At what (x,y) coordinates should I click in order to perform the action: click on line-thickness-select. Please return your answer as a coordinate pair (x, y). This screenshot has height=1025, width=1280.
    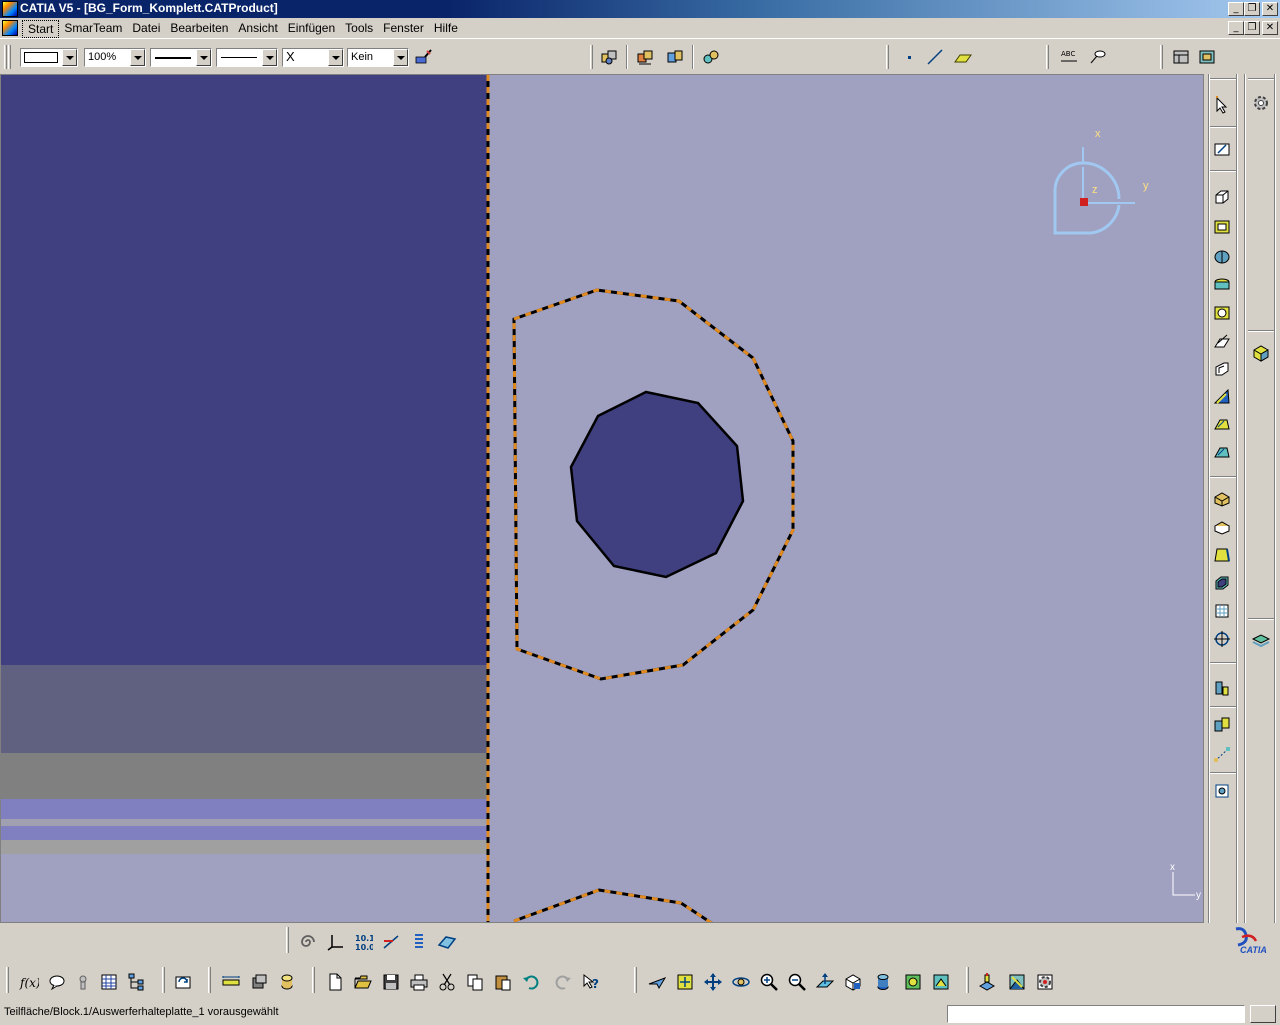
    Looking at the image, I should click on (181, 57).